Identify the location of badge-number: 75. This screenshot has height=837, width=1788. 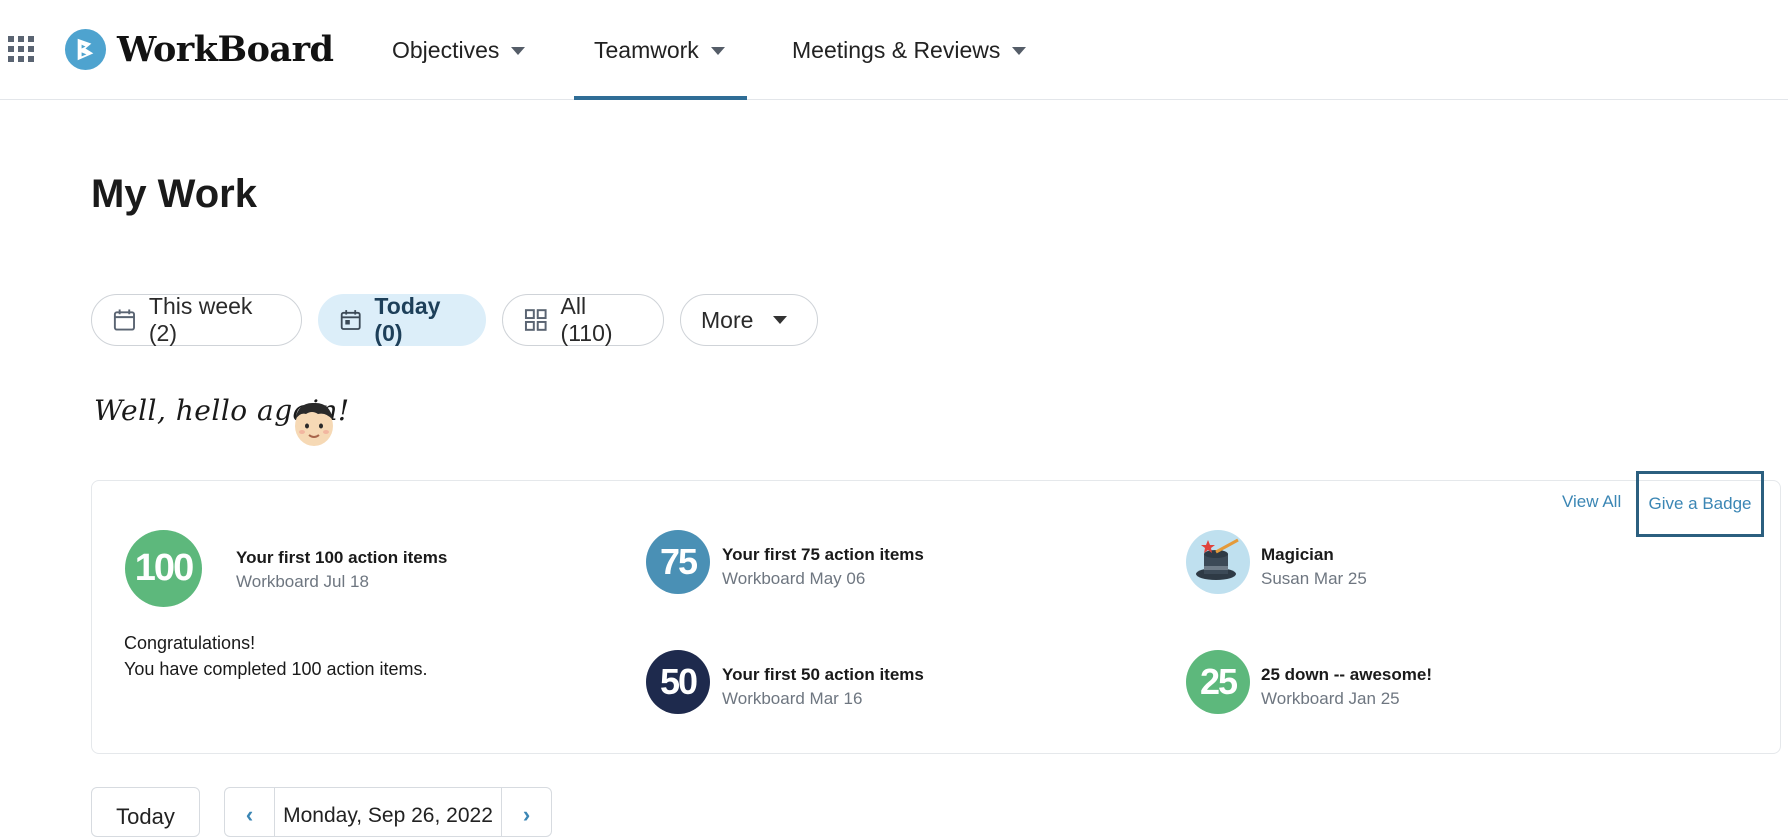
(678, 561).